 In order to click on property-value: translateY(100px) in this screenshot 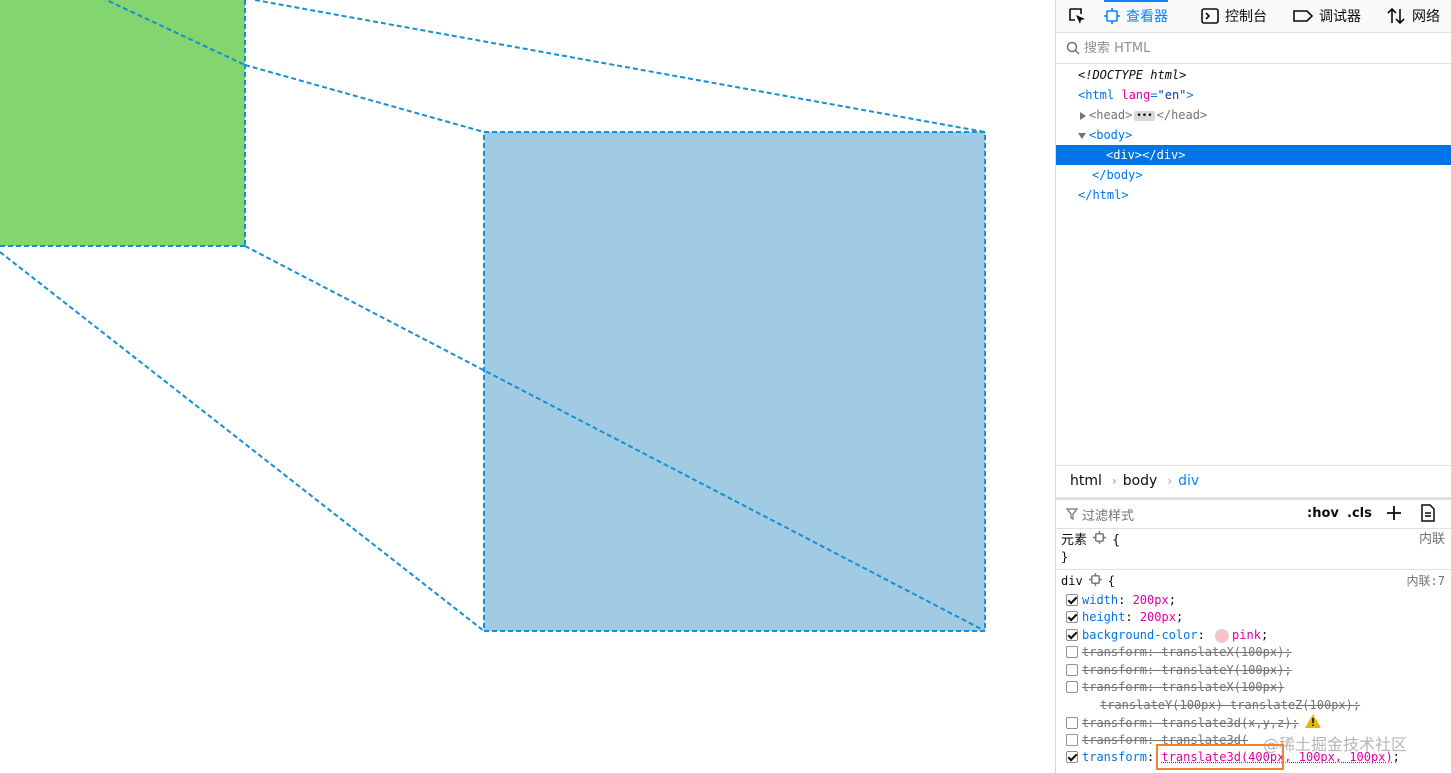, I will do `click(1222, 670)`.